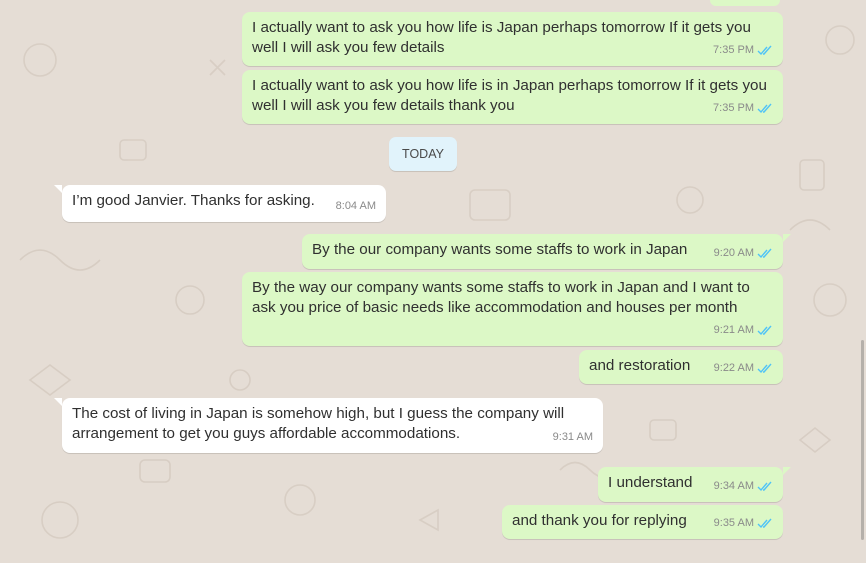 The image size is (866, 563). Describe the element at coordinates (642, 522) in the screenshot. I see `message-outgoing: and thank you for replying 9:35 AM` at that location.